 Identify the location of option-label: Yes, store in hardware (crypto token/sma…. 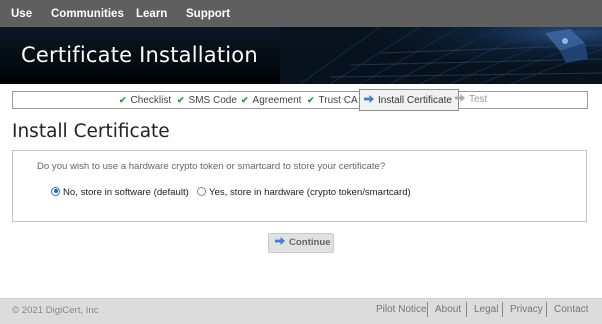
(310, 192).